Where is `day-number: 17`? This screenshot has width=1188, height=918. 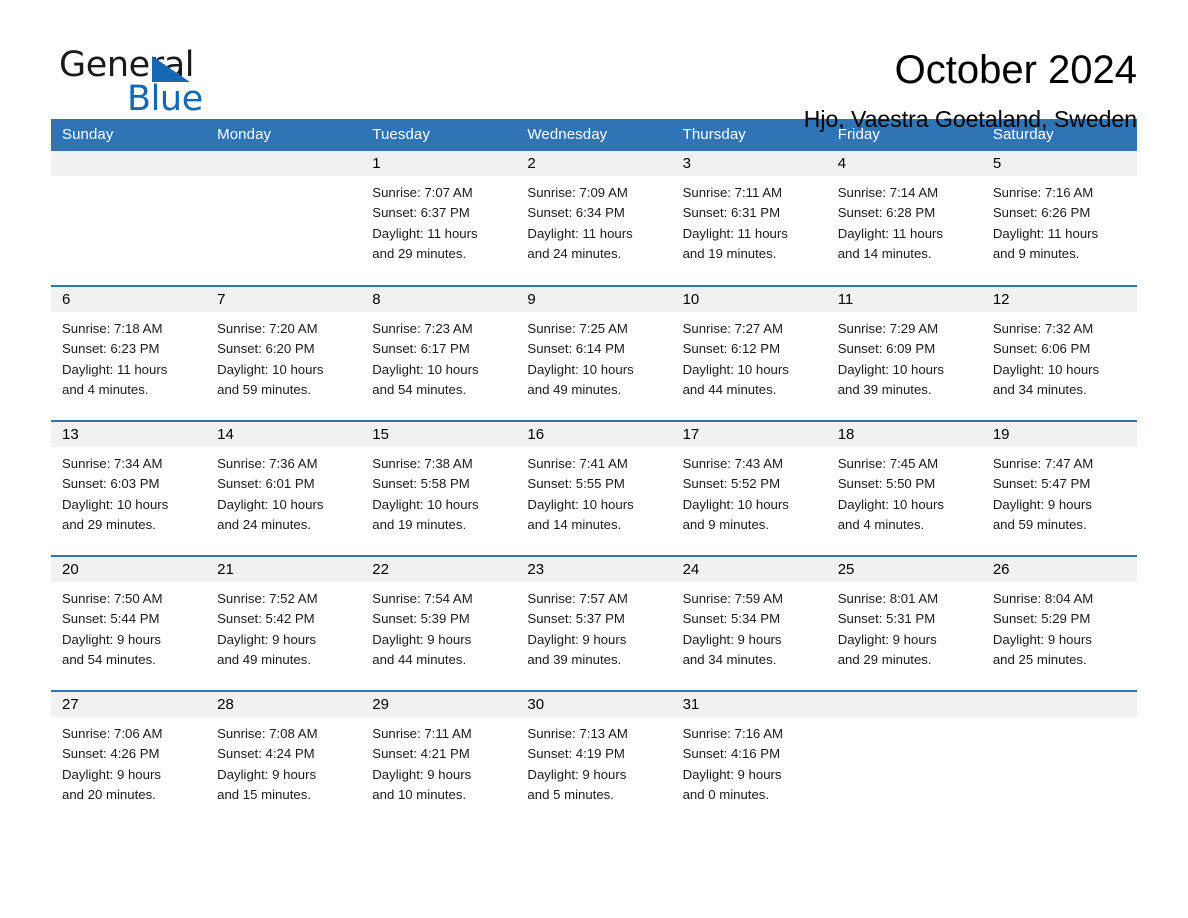 day-number: 17 is located at coordinates (749, 434).